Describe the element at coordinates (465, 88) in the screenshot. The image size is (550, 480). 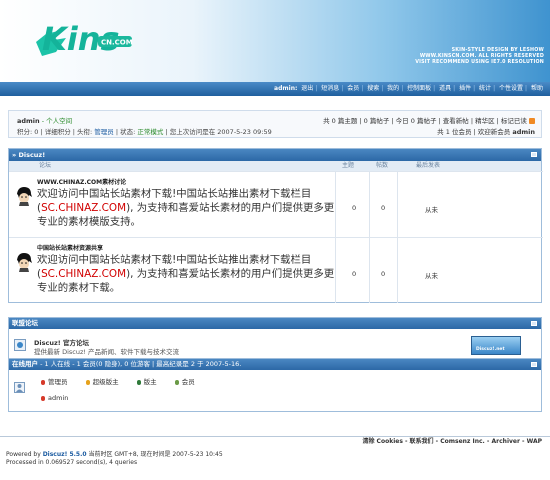
I see `nav-plugins: 插件` at that location.